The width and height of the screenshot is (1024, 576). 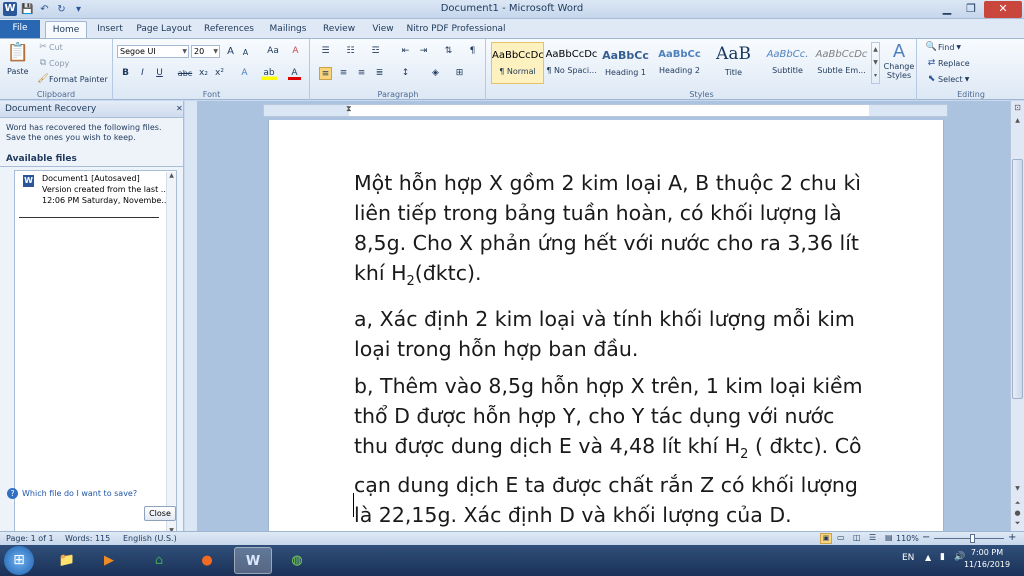 I want to click on increase-indent-icon: ⇥, so click(x=423, y=51).